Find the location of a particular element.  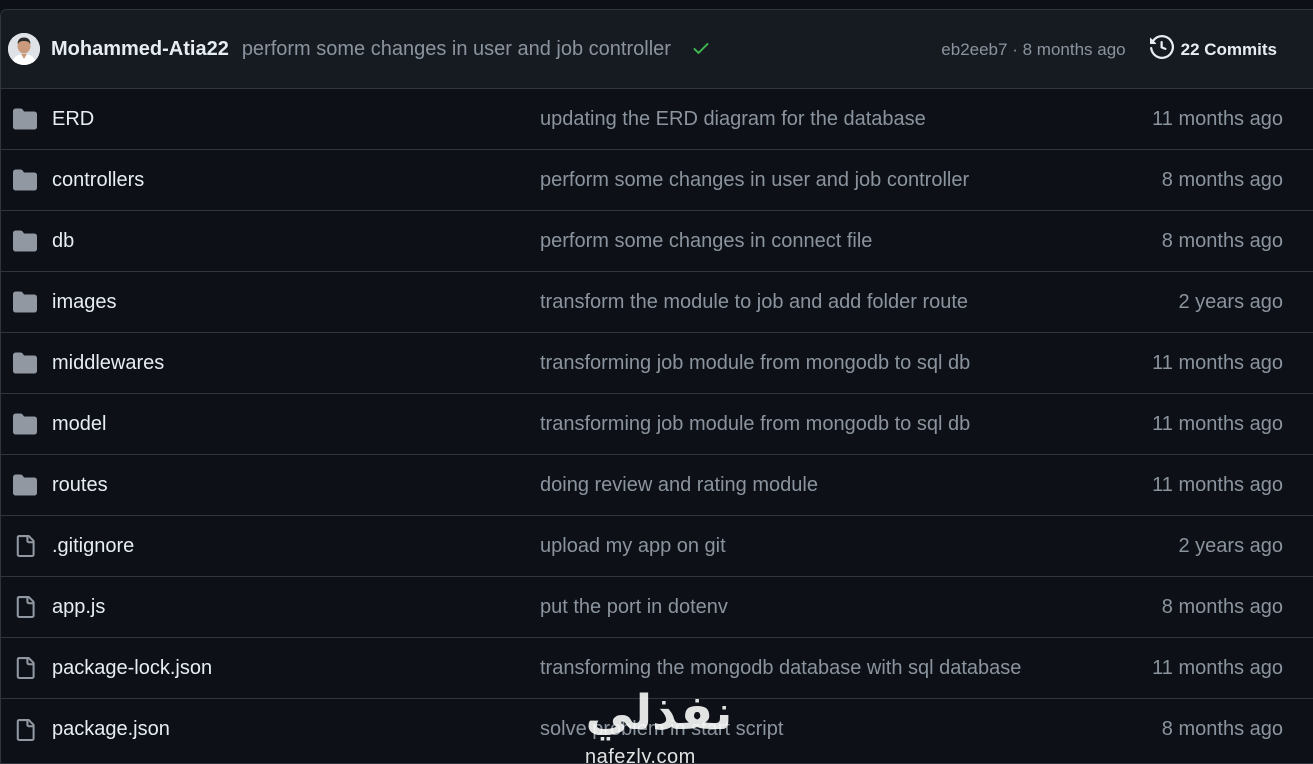

commit-message-link: put the port in dotenv is located at coordinates (634, 607).